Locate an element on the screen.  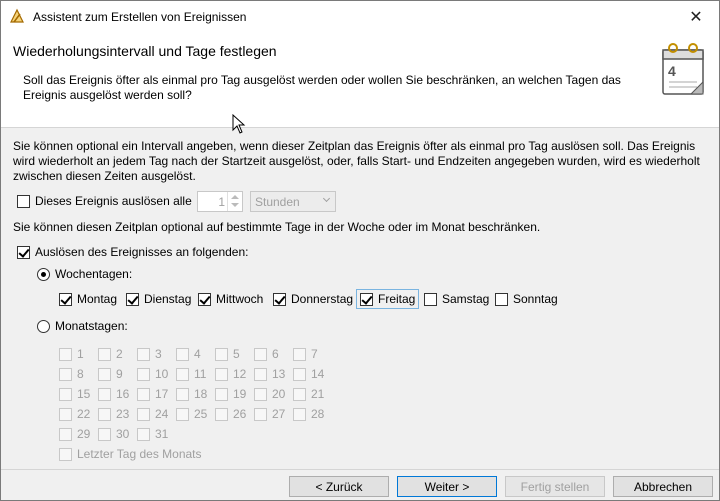
monthday-checkbox: 21 is located at coordinates (308, 394).